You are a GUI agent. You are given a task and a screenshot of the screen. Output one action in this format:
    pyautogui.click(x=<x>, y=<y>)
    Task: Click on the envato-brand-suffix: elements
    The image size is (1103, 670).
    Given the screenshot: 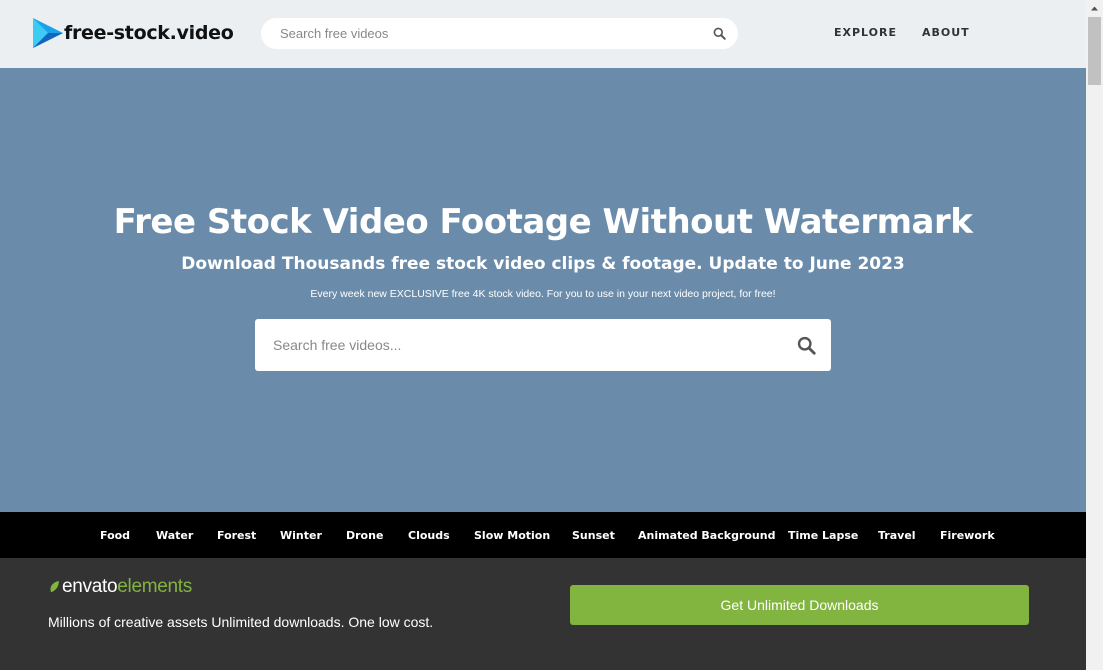 What is the action you would take?
    pyautogui.click(x=154, y=586)
    